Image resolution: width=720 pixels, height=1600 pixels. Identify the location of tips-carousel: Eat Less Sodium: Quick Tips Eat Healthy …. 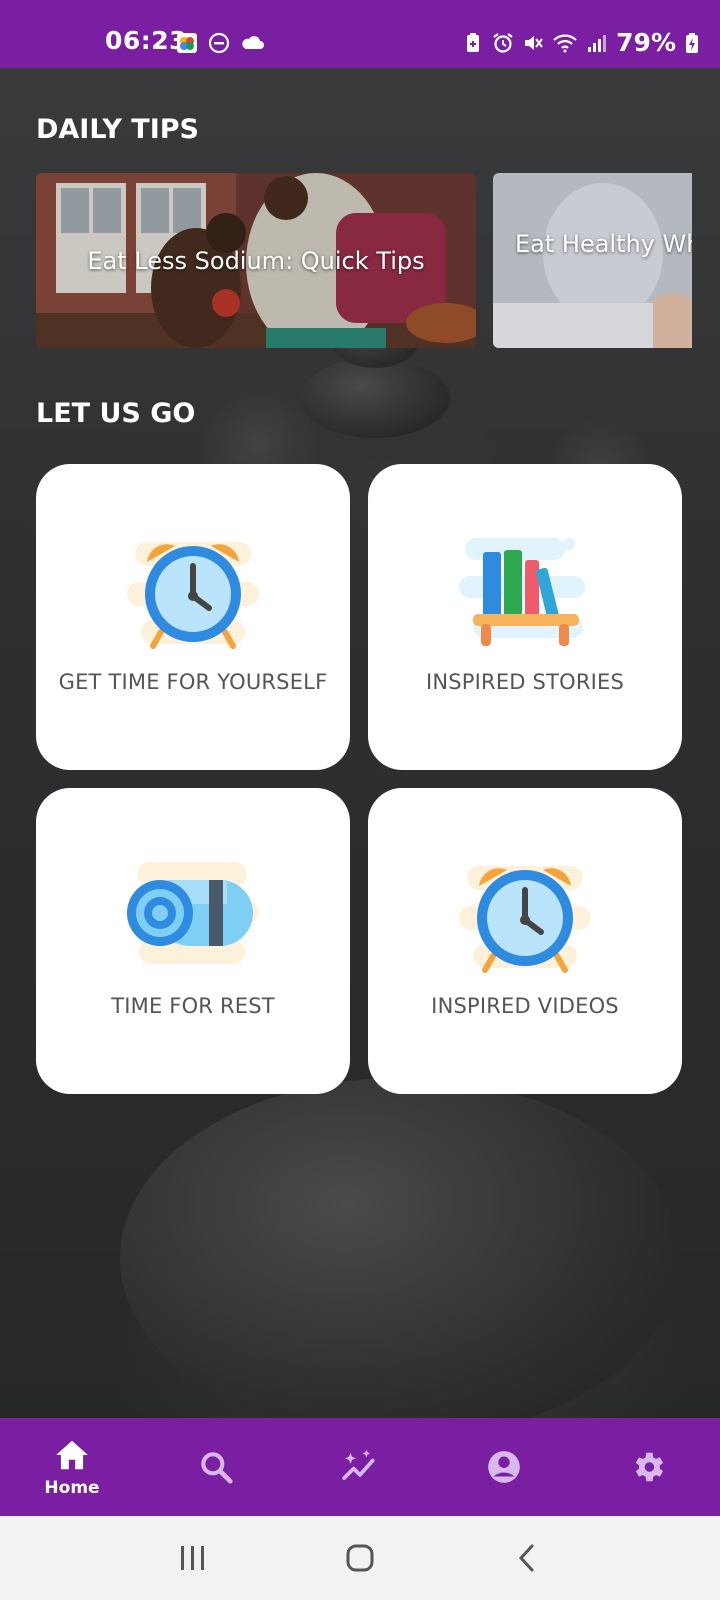
(364, 261).